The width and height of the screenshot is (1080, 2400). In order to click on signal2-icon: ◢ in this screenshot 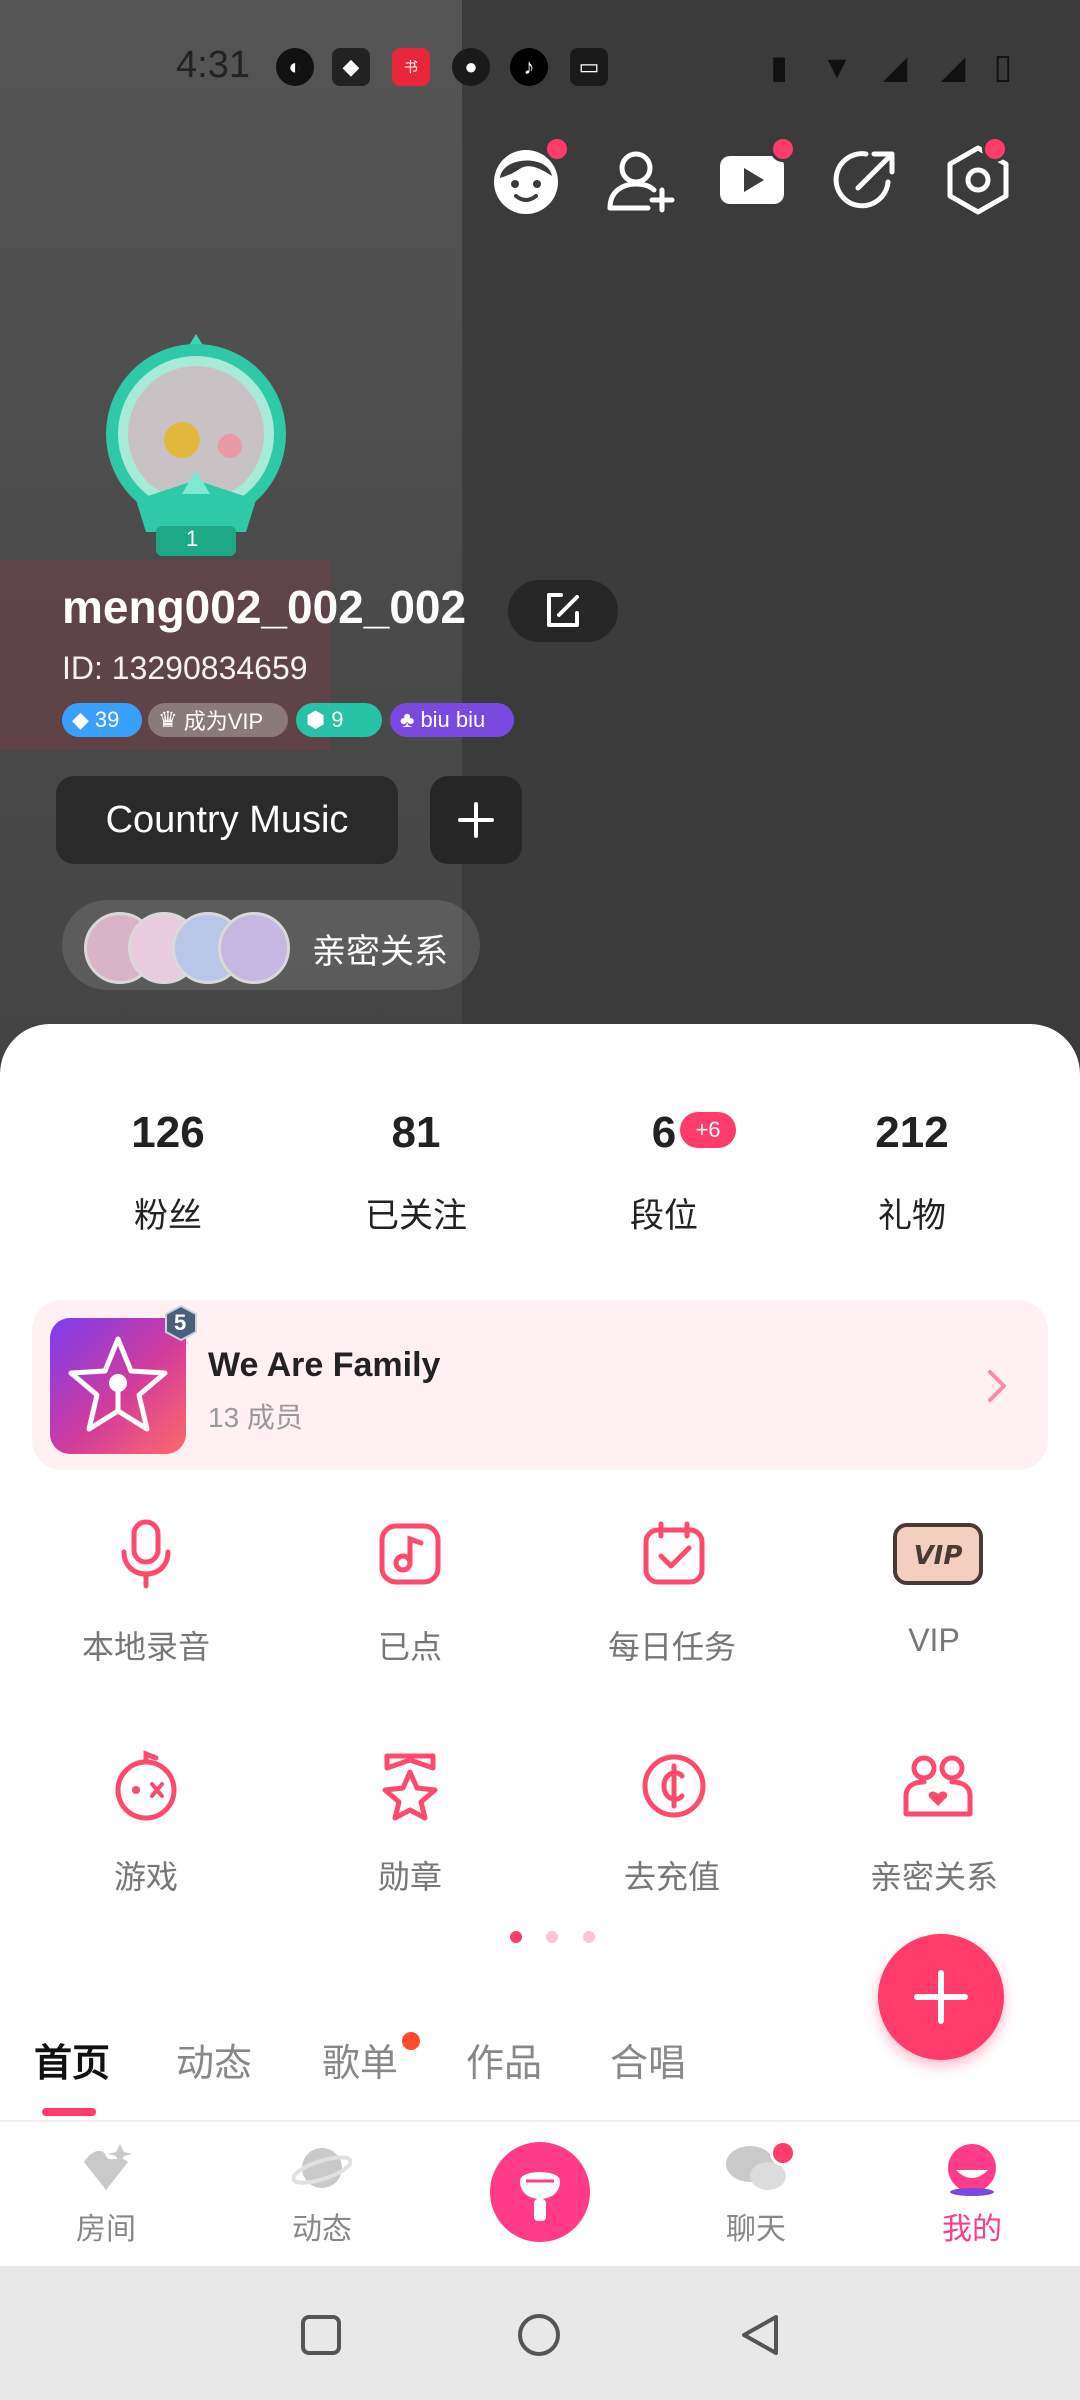, I will do `click(953, 67)`.